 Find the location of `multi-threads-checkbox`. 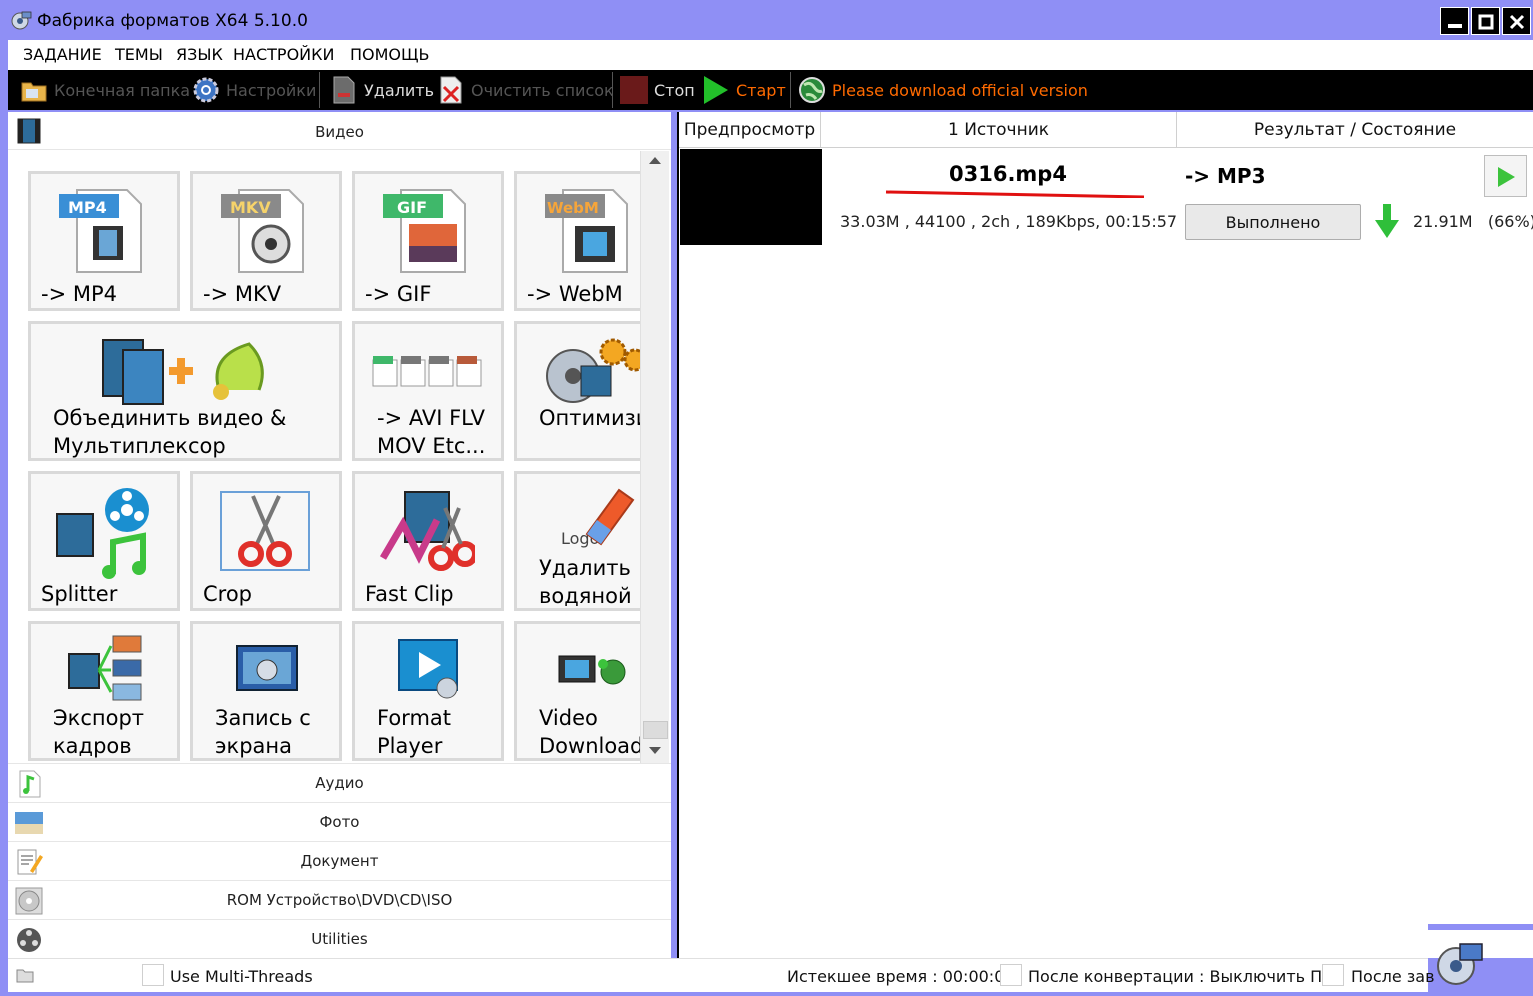

multi-threads-checkbox is located at coordinates (153, 975).